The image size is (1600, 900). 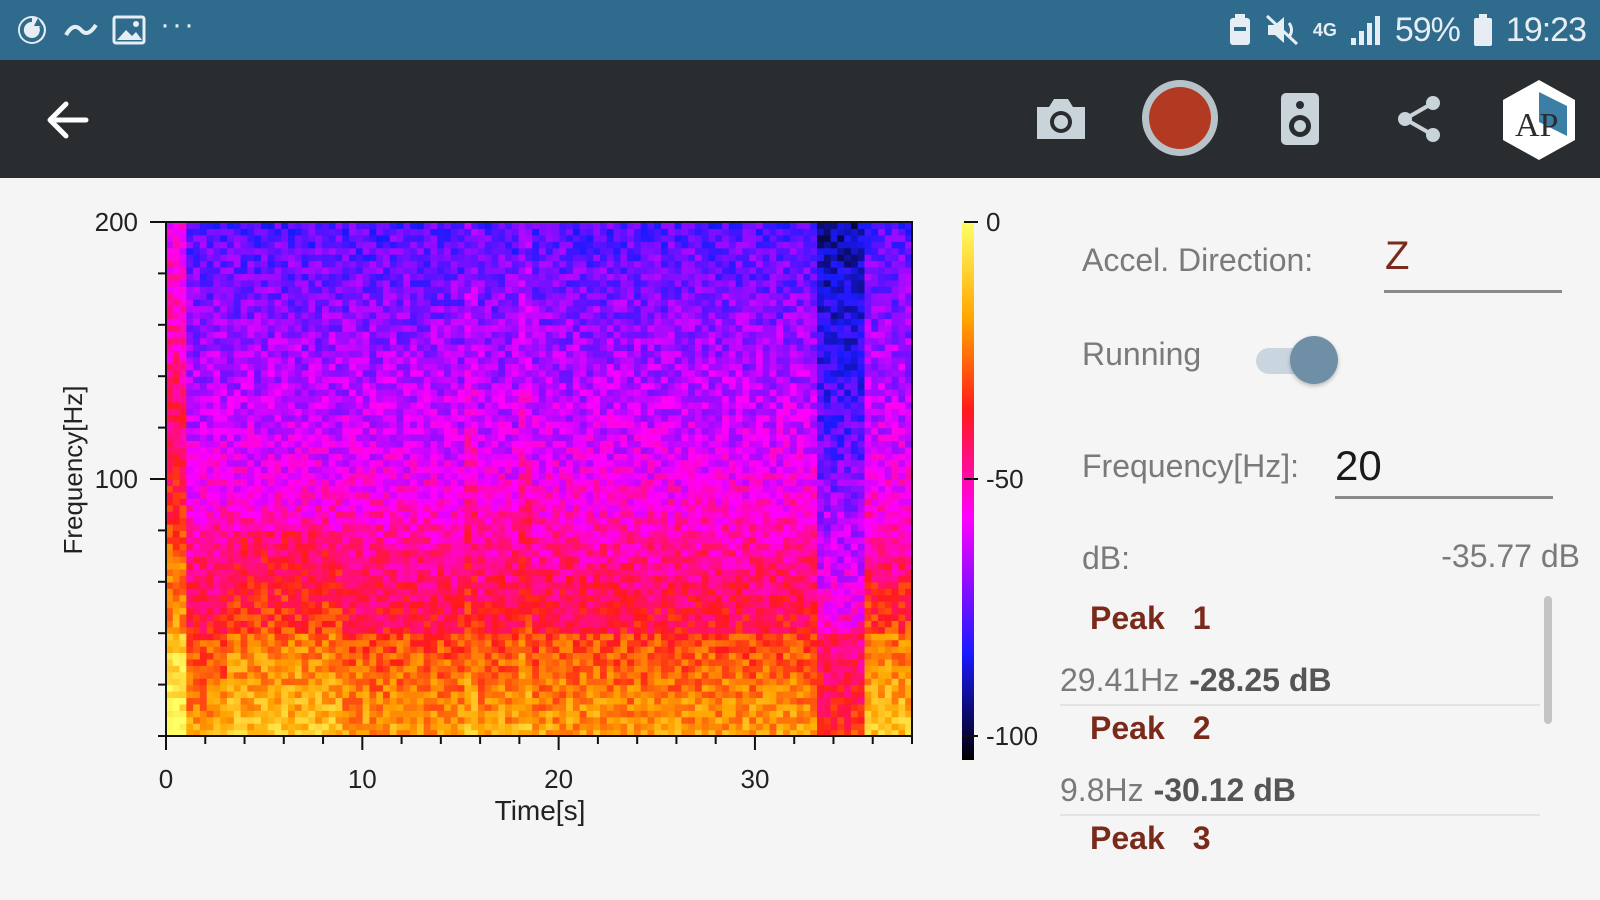 What do you see at coordinates (68, 120) in the screenshot?
I see `back-button` at bounding box center [68, 120].